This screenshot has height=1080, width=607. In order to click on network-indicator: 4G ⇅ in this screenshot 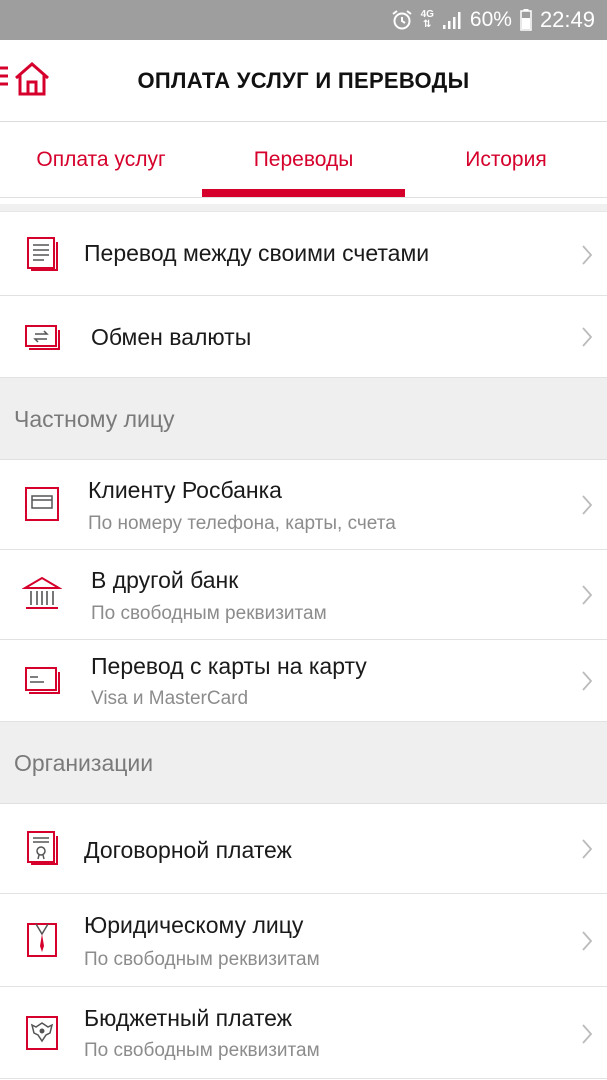, I will do `click(427, 19)`.